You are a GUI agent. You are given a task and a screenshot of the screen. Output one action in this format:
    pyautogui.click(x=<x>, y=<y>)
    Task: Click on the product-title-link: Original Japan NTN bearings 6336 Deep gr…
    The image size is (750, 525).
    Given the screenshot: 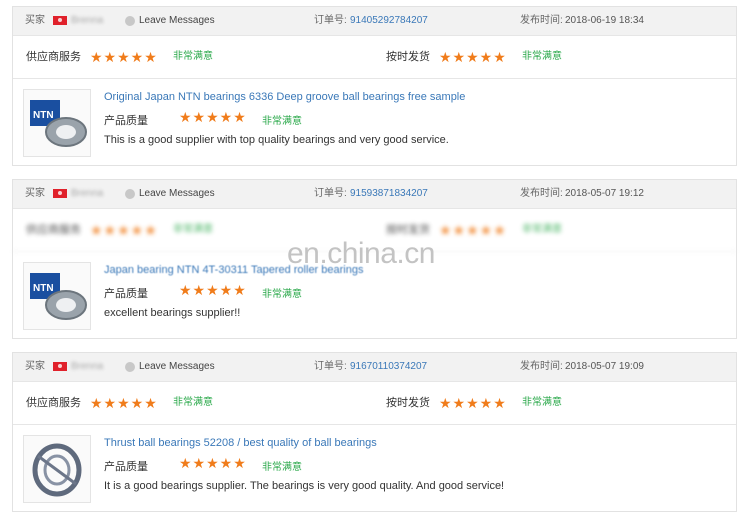 What is the action you would take?
    pyautogui.click(x=284, y=97)
    